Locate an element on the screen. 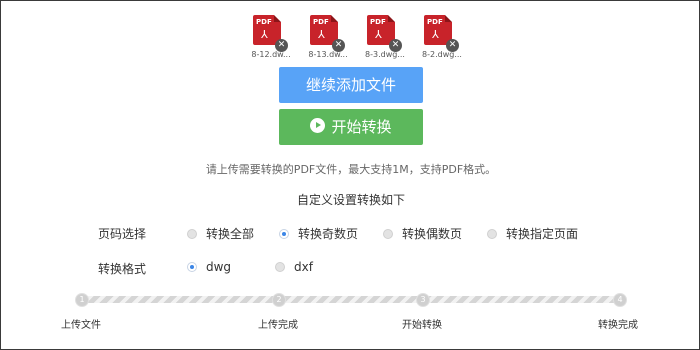 The width and height of the screenshot is (700, 350). radio-format-dwg: dwg is located at coordinates (209, 267).